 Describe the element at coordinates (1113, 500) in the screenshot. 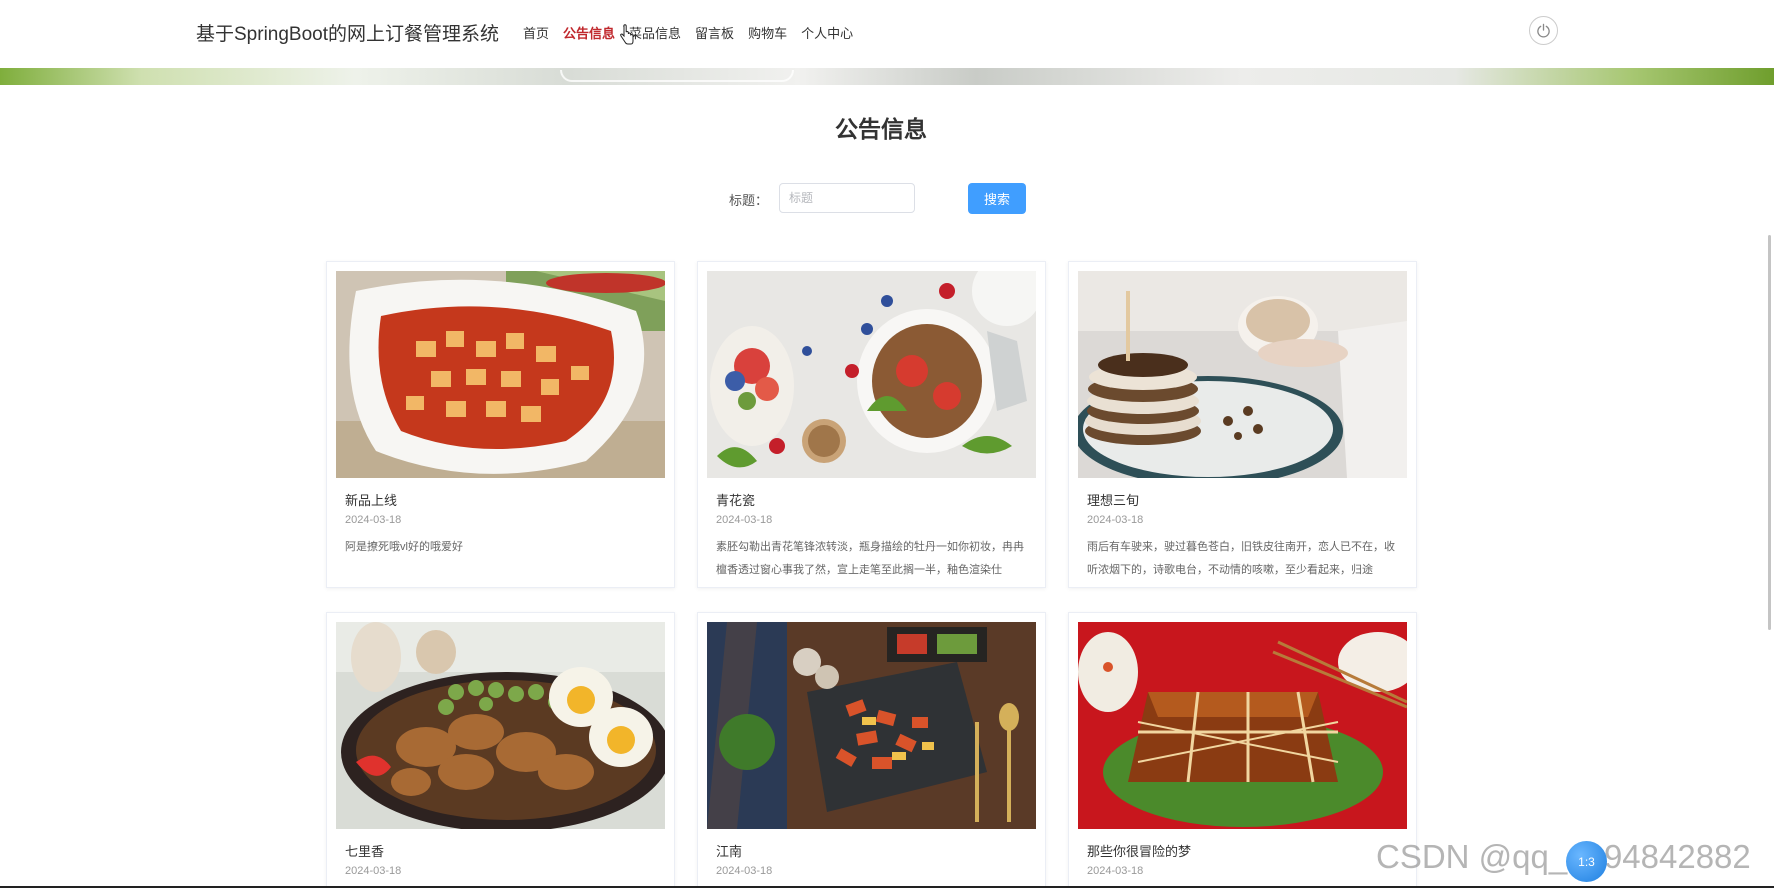

I see `card-title: 理想三旬` at that location.